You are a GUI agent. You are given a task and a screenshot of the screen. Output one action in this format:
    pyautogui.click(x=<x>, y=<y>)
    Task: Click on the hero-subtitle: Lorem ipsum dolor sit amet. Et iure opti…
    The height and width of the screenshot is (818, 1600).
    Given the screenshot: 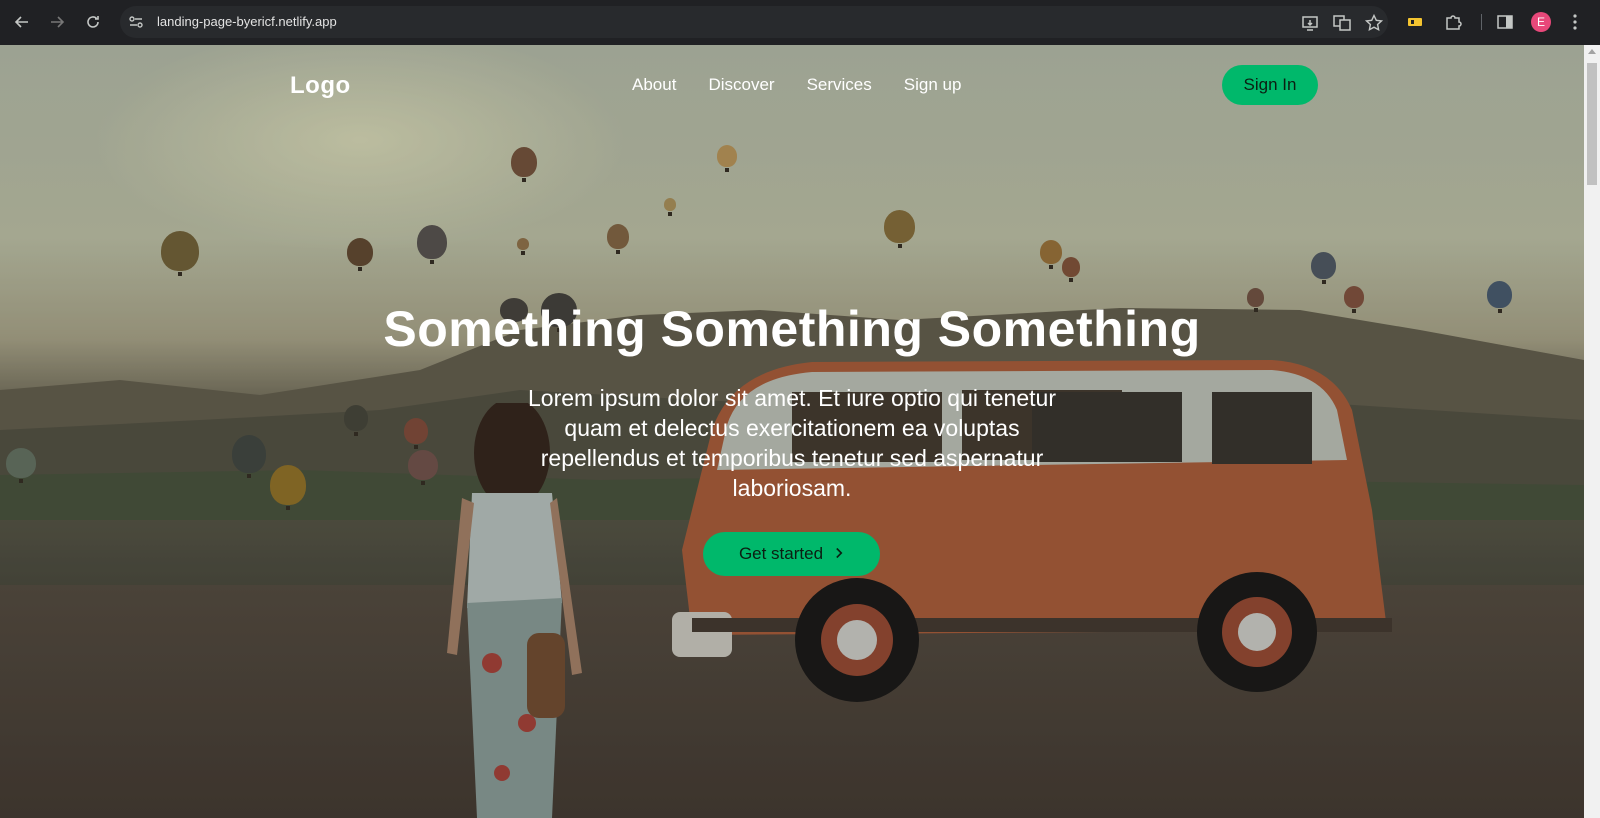 What is the action you would take?
    pyautogui.click(x=792, y=443)
    